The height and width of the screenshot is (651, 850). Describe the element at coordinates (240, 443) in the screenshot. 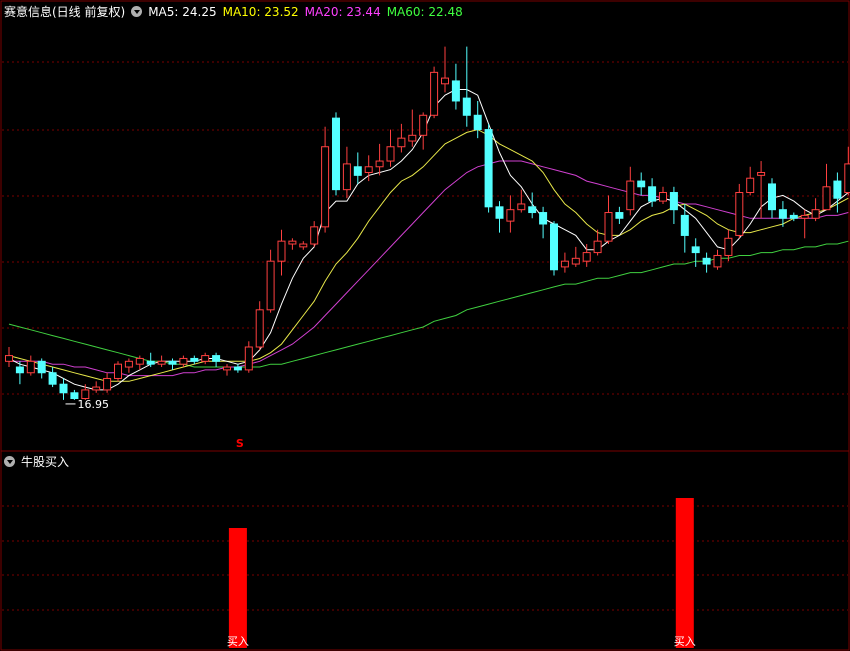

I see `signal-marker: S` at that location.